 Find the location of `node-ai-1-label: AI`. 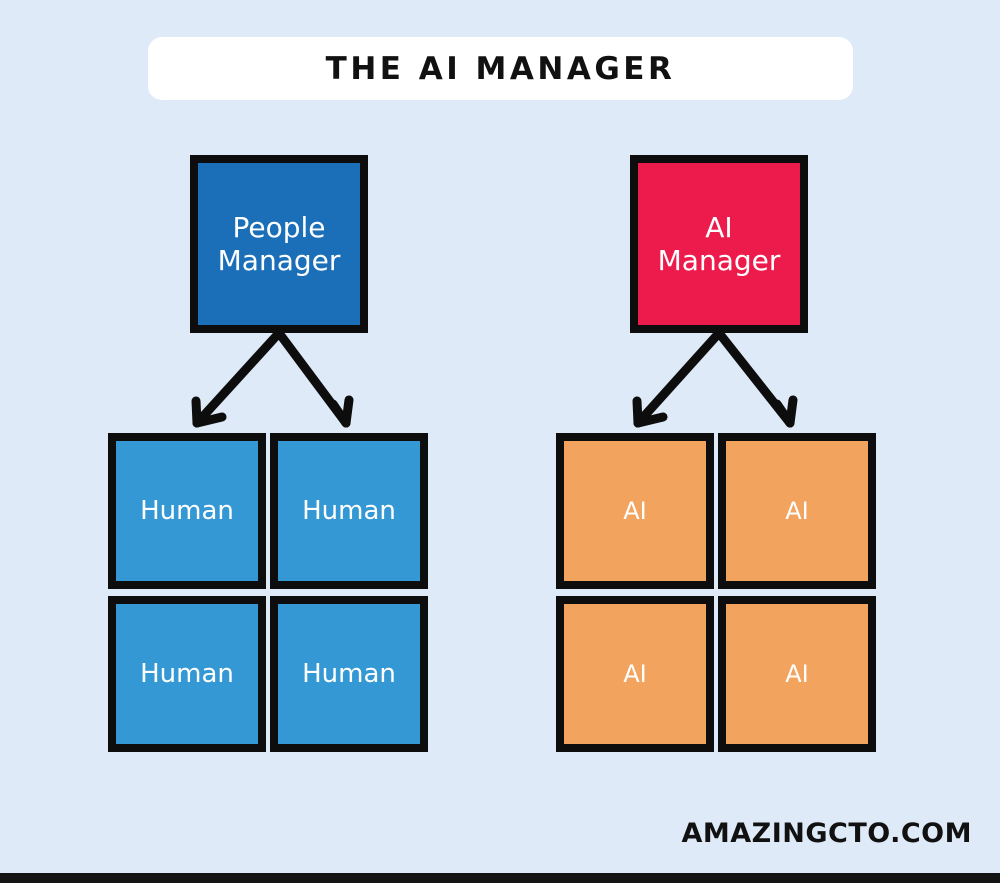

node-ai-1-label: AI is located at coordinates (635, 510).